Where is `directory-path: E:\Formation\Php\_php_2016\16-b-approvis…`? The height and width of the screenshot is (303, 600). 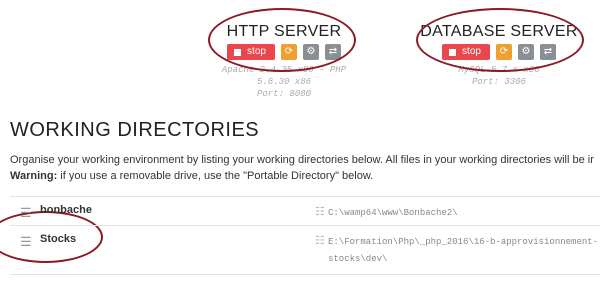 directory-path: E:\Formation\Php\_php_2016\16-b-approvis… is located at coordinates (463, 250).